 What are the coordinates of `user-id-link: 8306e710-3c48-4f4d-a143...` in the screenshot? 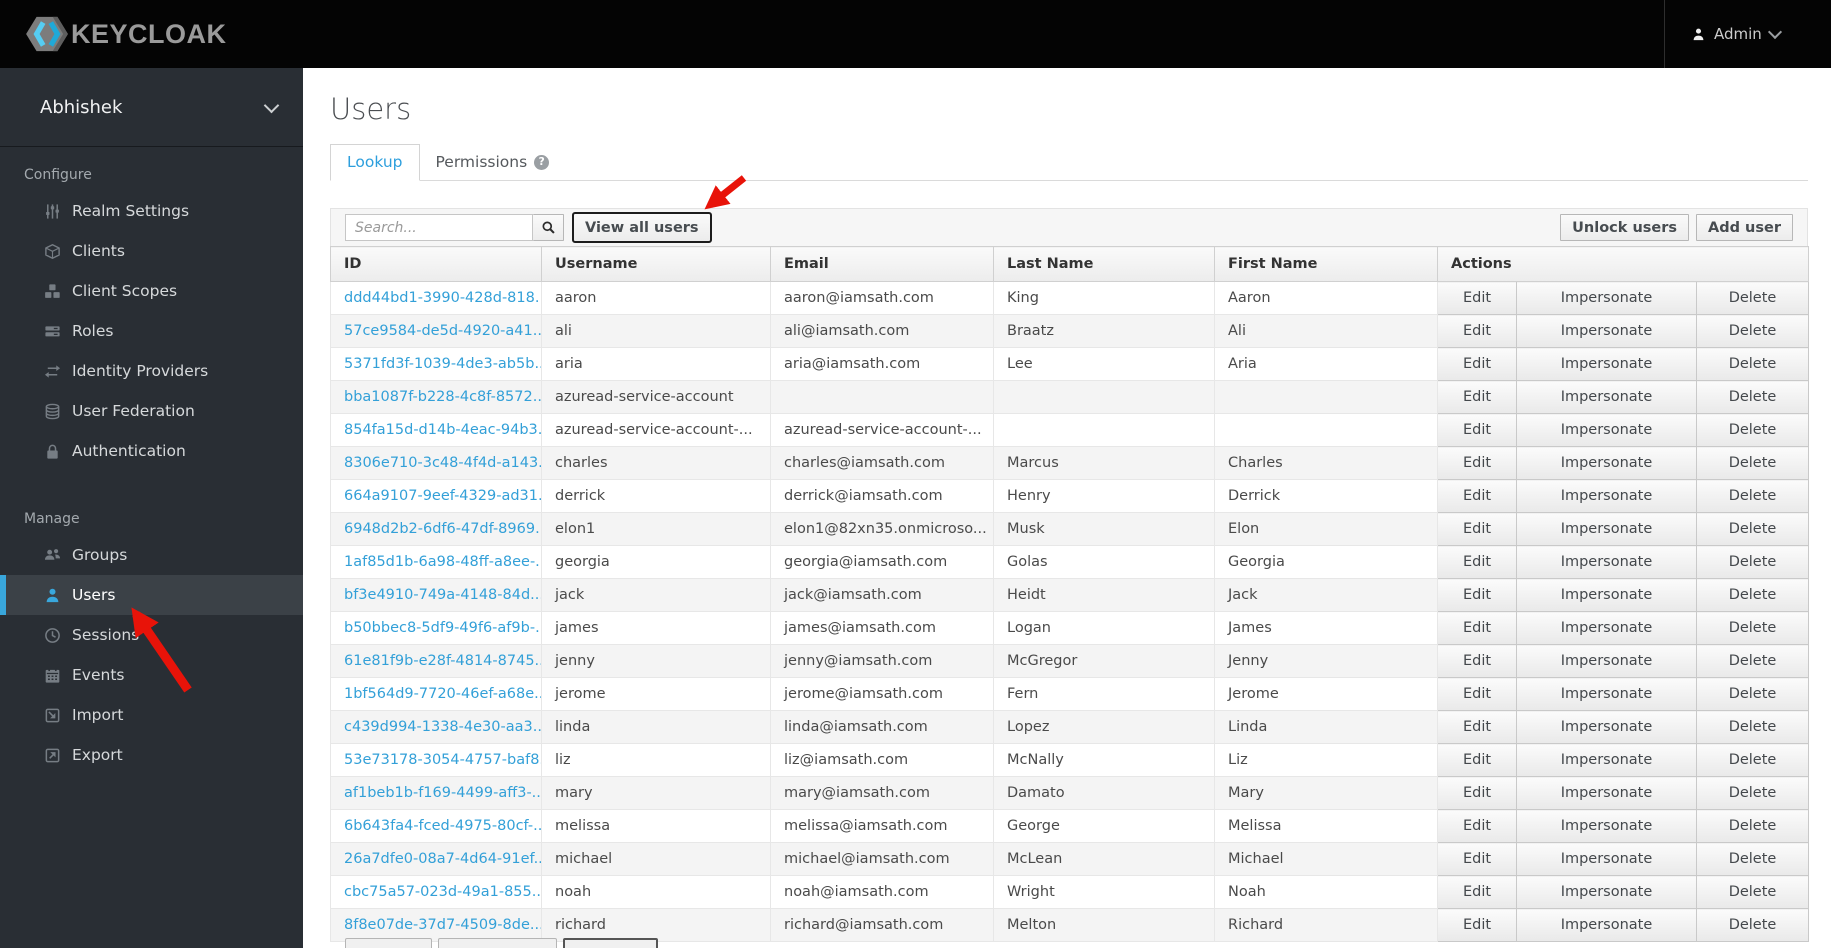 It's located at (442, 463).